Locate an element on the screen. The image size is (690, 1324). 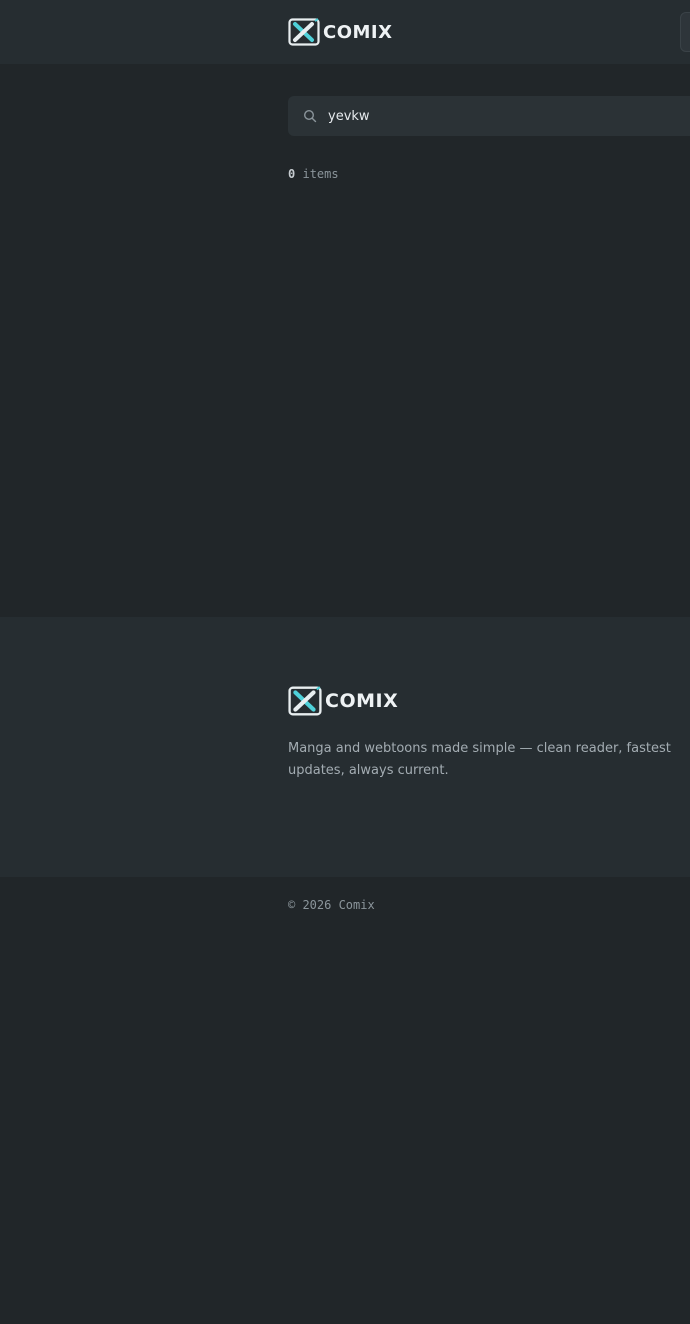
search-icon is located at coordinates (310, 116).